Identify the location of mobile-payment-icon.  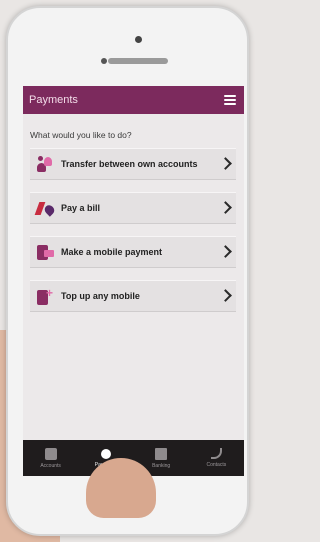
(46, 252).